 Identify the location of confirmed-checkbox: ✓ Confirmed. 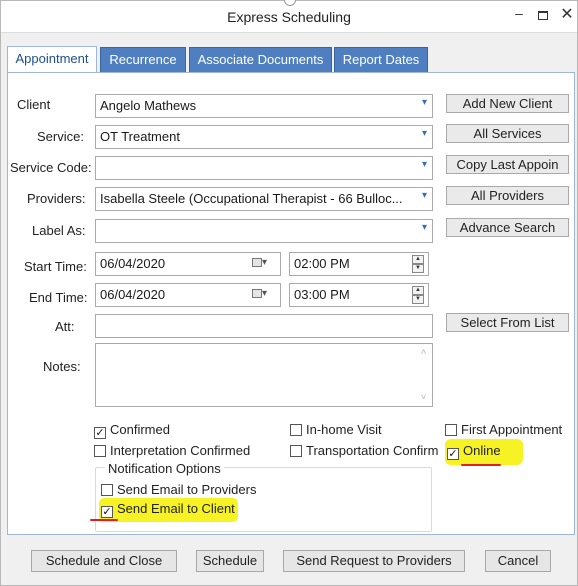
(132, 430).